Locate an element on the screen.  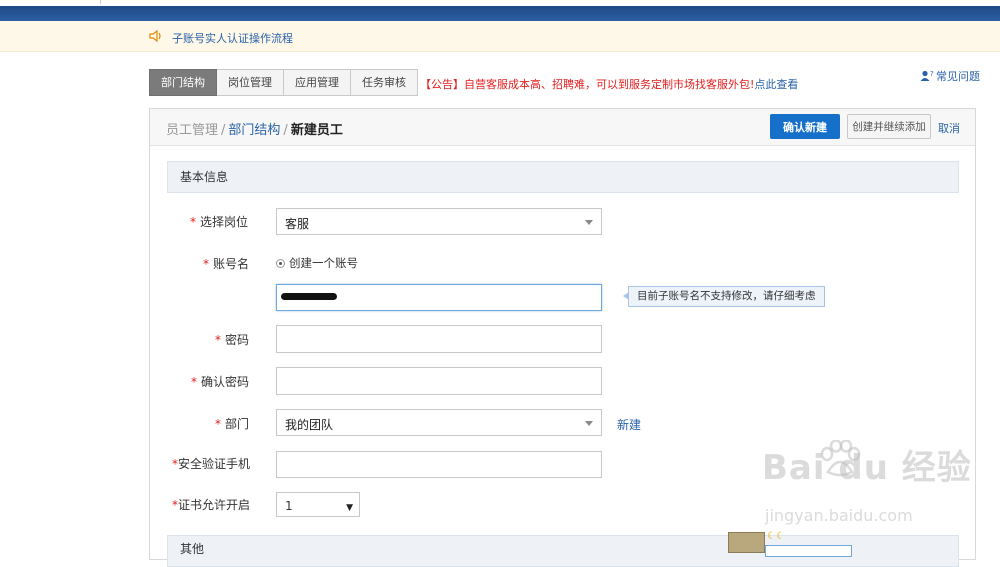
security-phone-input is located at coordinates (439, 464).